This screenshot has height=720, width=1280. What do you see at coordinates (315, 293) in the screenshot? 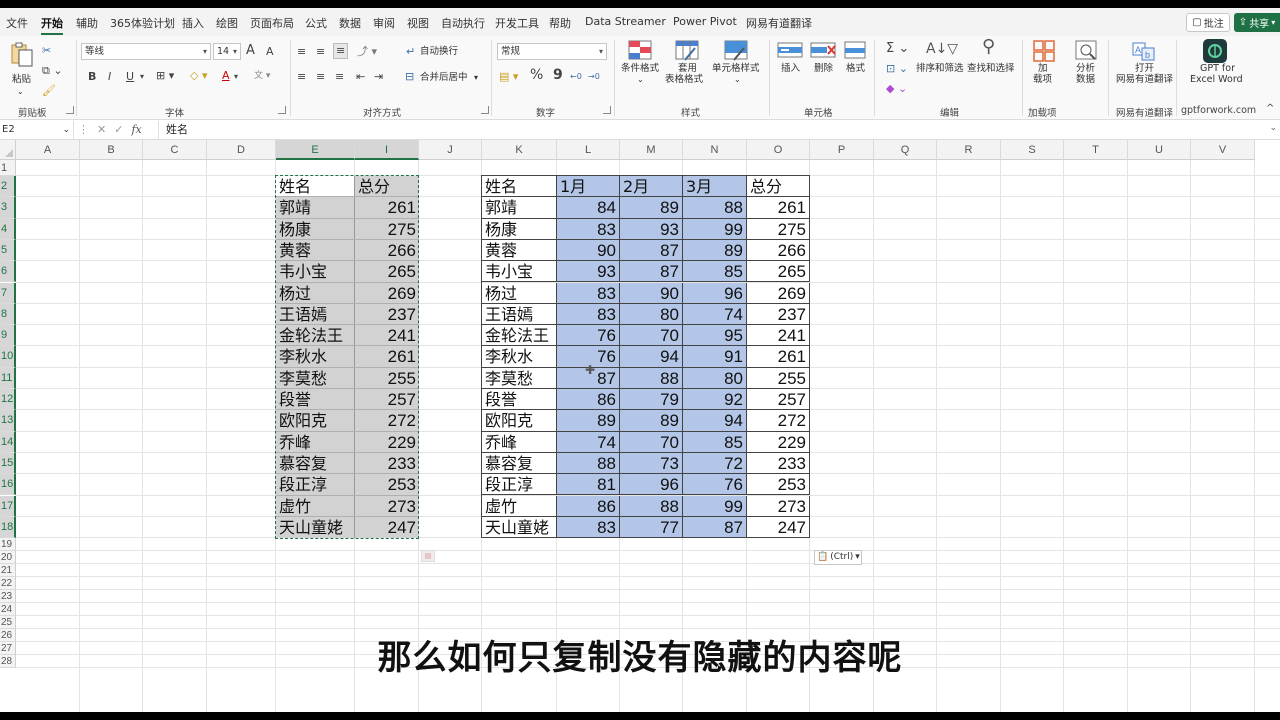
I see `cell-name: 杨过` at bounding box center [315, 293].